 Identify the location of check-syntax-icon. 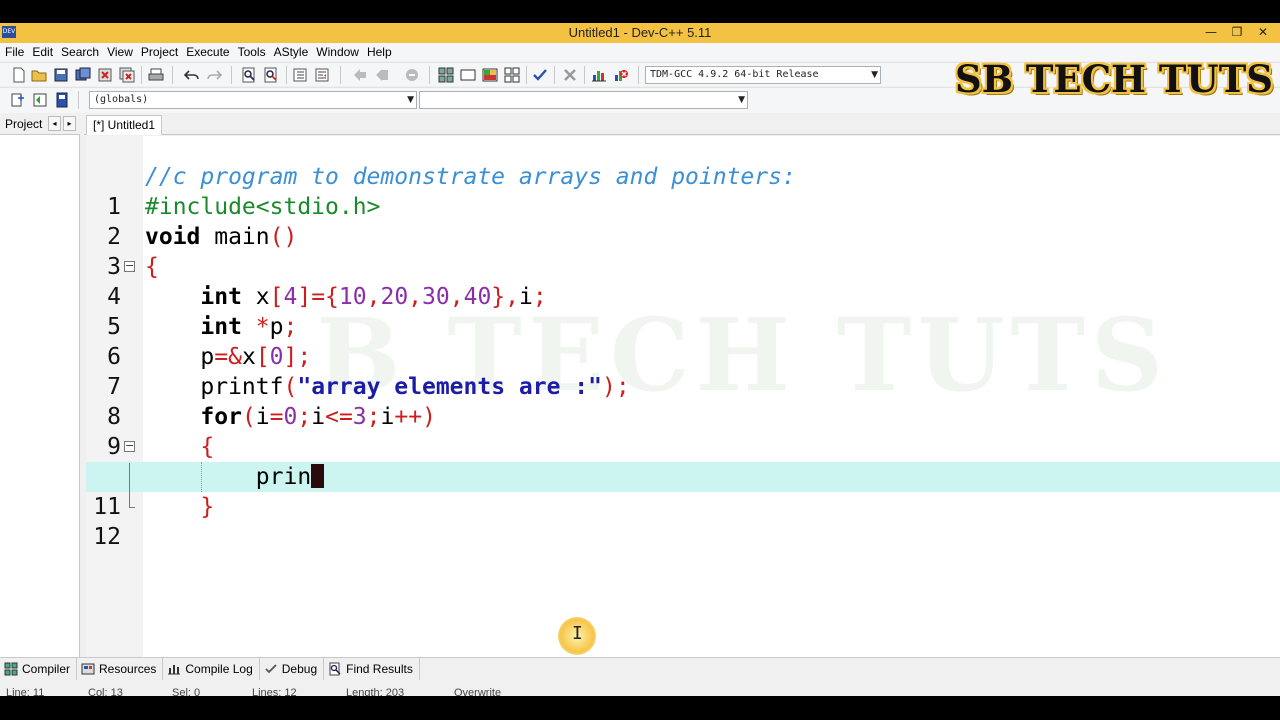
(540, 75).